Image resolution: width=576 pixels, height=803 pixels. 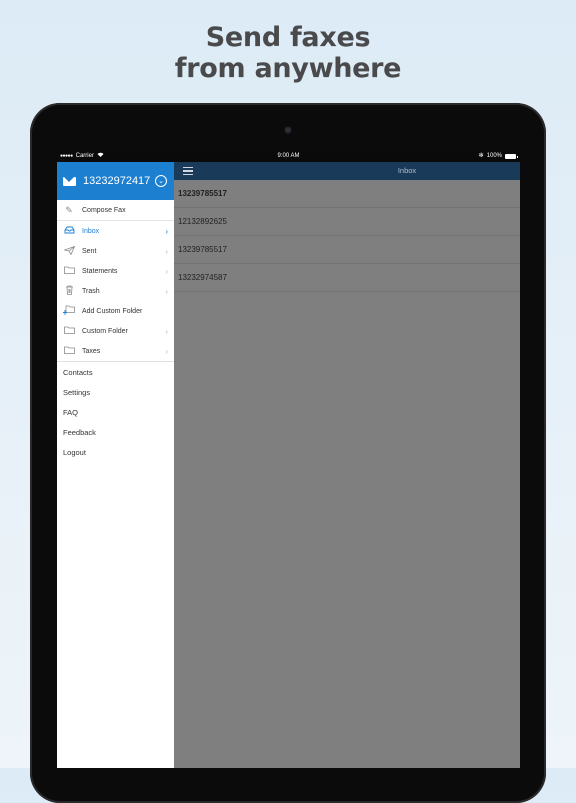 I want to click on account-number: 13232972417, so click(x=117, y=181).